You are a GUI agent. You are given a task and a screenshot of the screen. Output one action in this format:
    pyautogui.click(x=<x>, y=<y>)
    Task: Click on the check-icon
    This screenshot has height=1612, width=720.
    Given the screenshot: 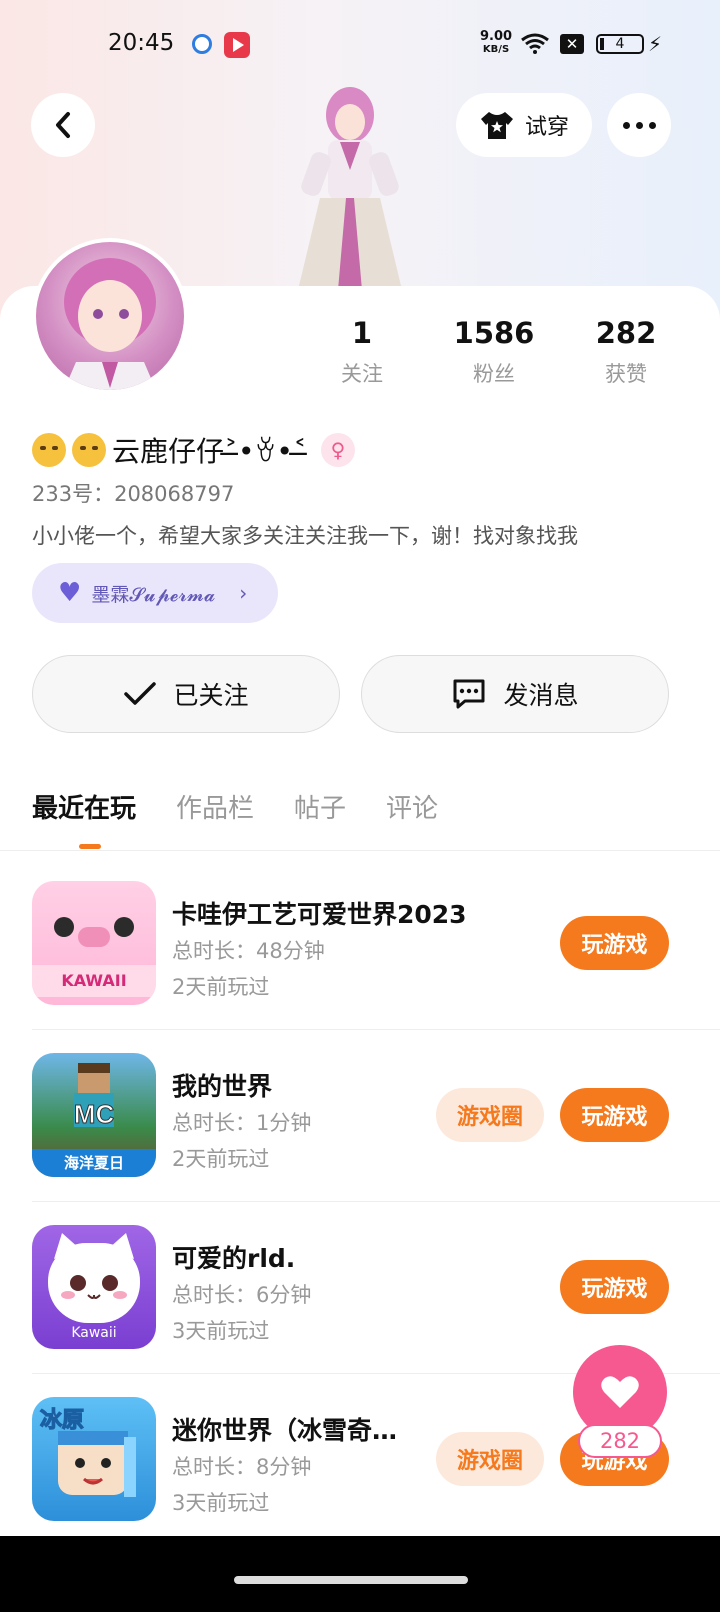 What is the action you would take?
    pyautogui.click(x=140, y=693)
    